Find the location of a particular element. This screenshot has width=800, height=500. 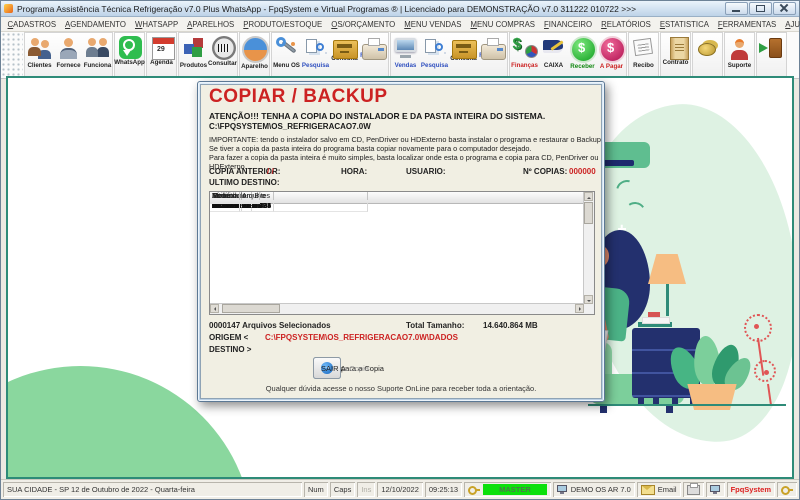

toolbar-button-fornece: Fornece is located at coordinates (68, 55).